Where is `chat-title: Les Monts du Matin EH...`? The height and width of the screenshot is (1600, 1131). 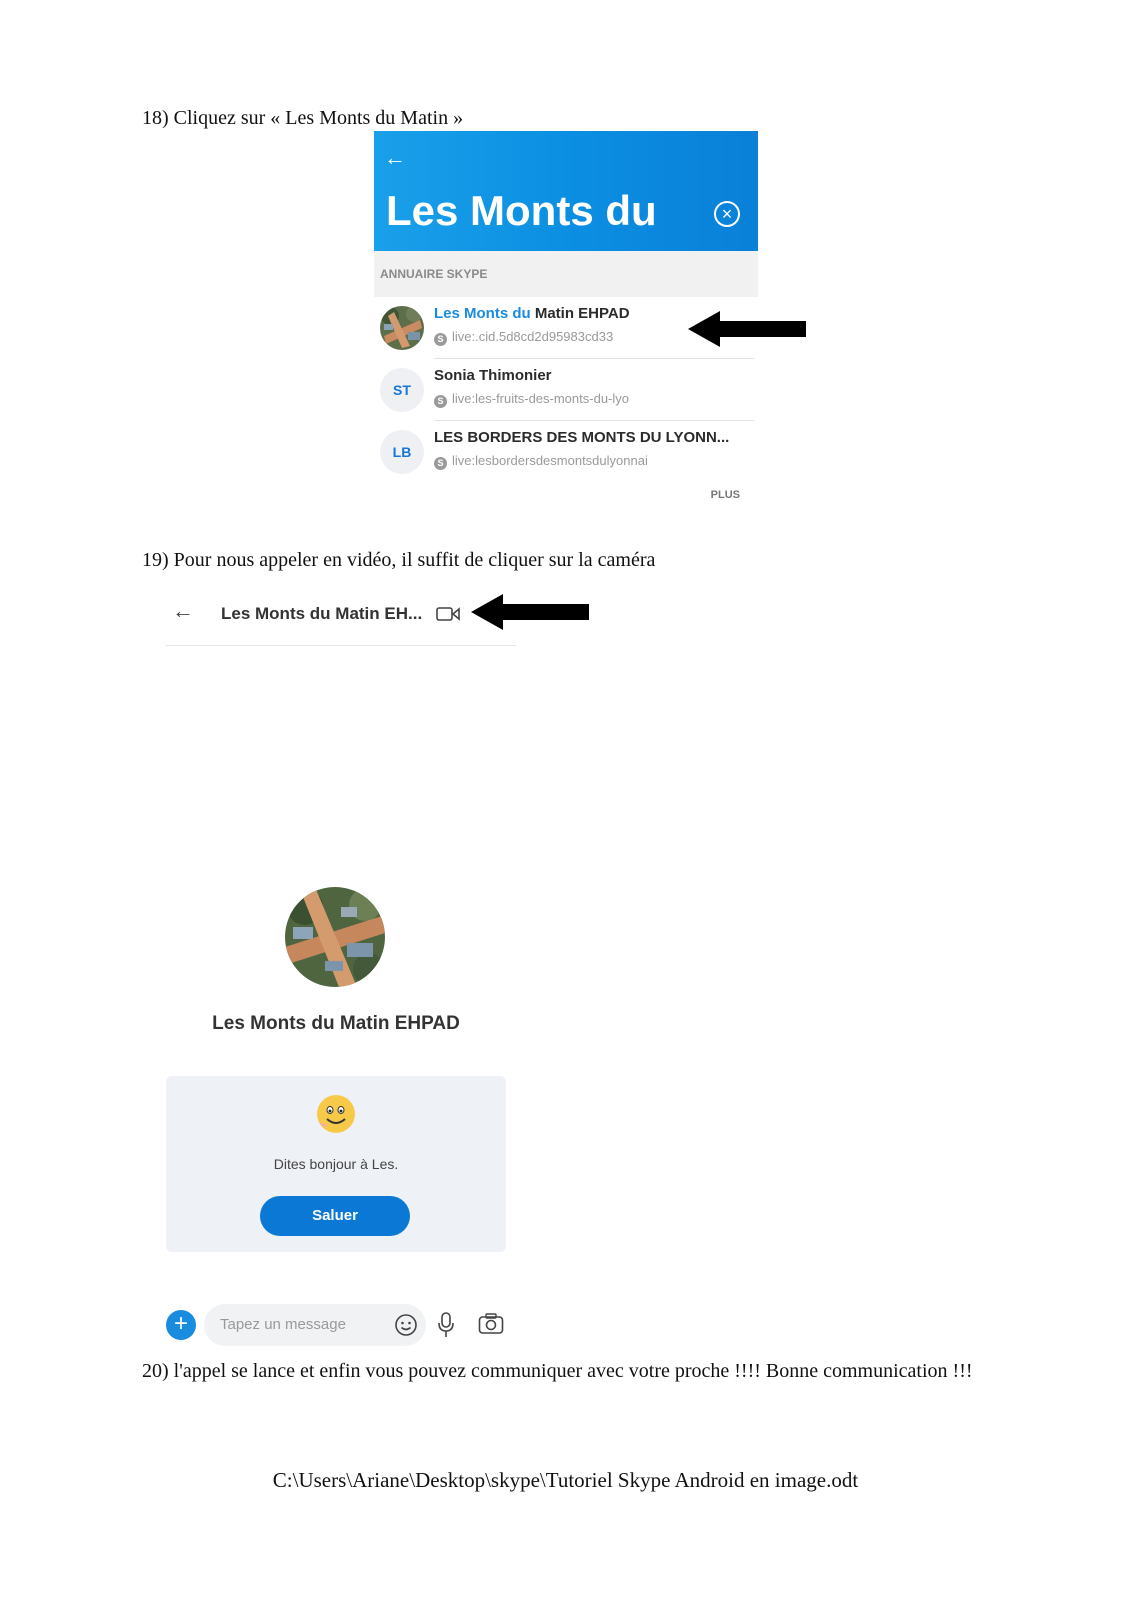 chat-title: Les Monts du Matin EH... is located at coordinates (322, 613).